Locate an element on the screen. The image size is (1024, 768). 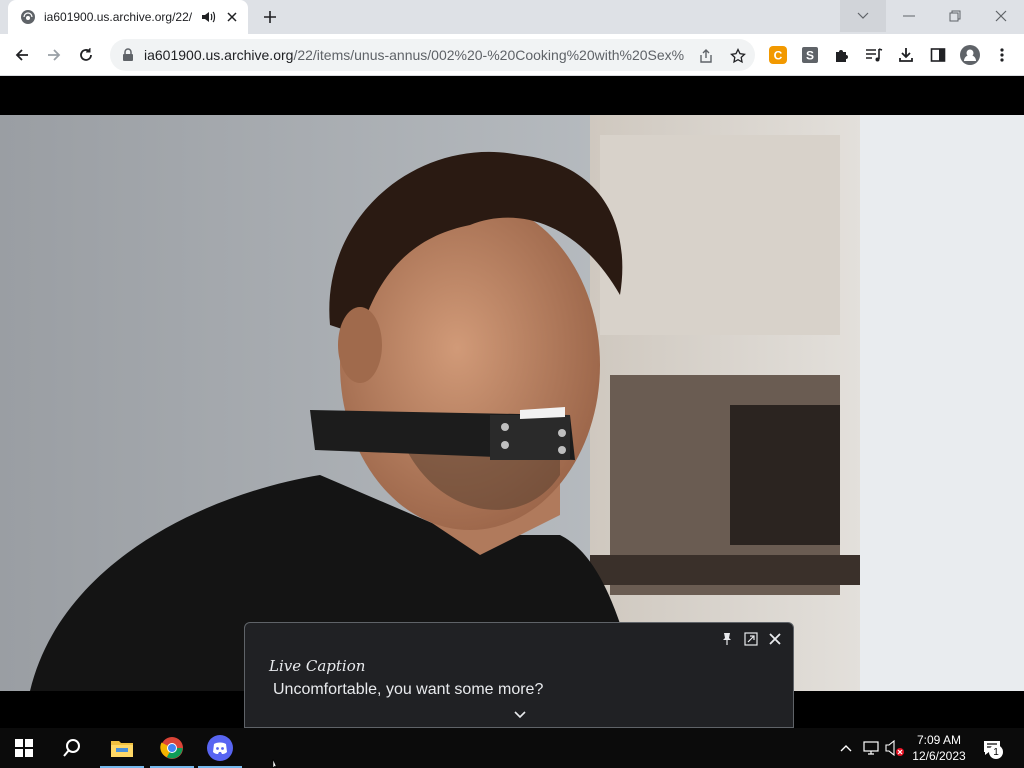
volume-muted-icon is located at coordinates (895, 748).